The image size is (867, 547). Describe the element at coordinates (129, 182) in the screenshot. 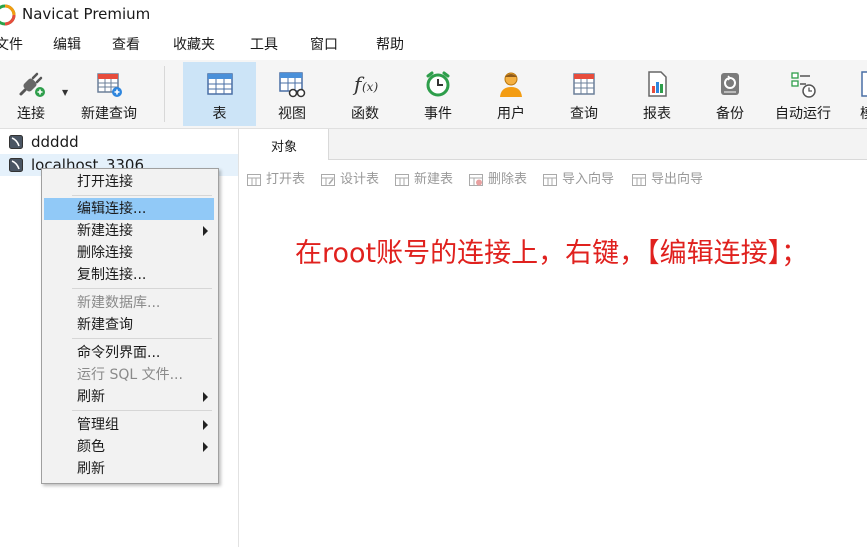

I see `menu-item-open-connection: 打开连接` at that location.